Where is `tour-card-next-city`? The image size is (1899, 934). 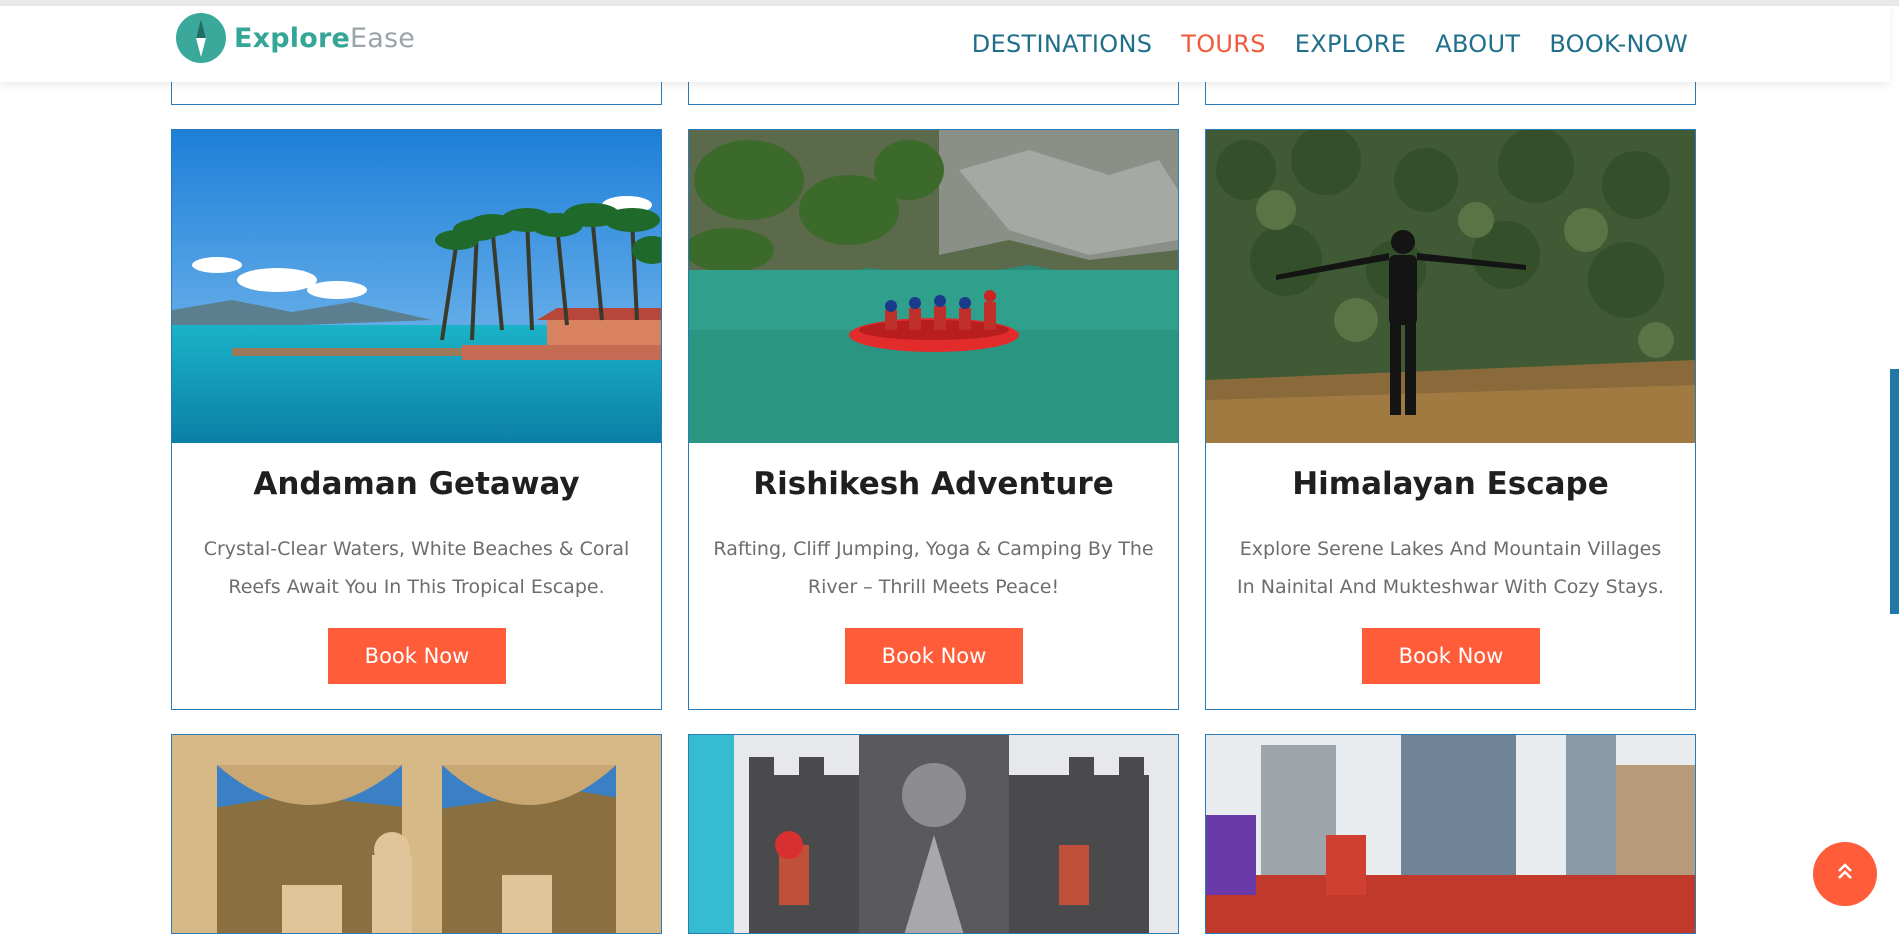 tour-card-next-city is located at coordinates (1450, 834).